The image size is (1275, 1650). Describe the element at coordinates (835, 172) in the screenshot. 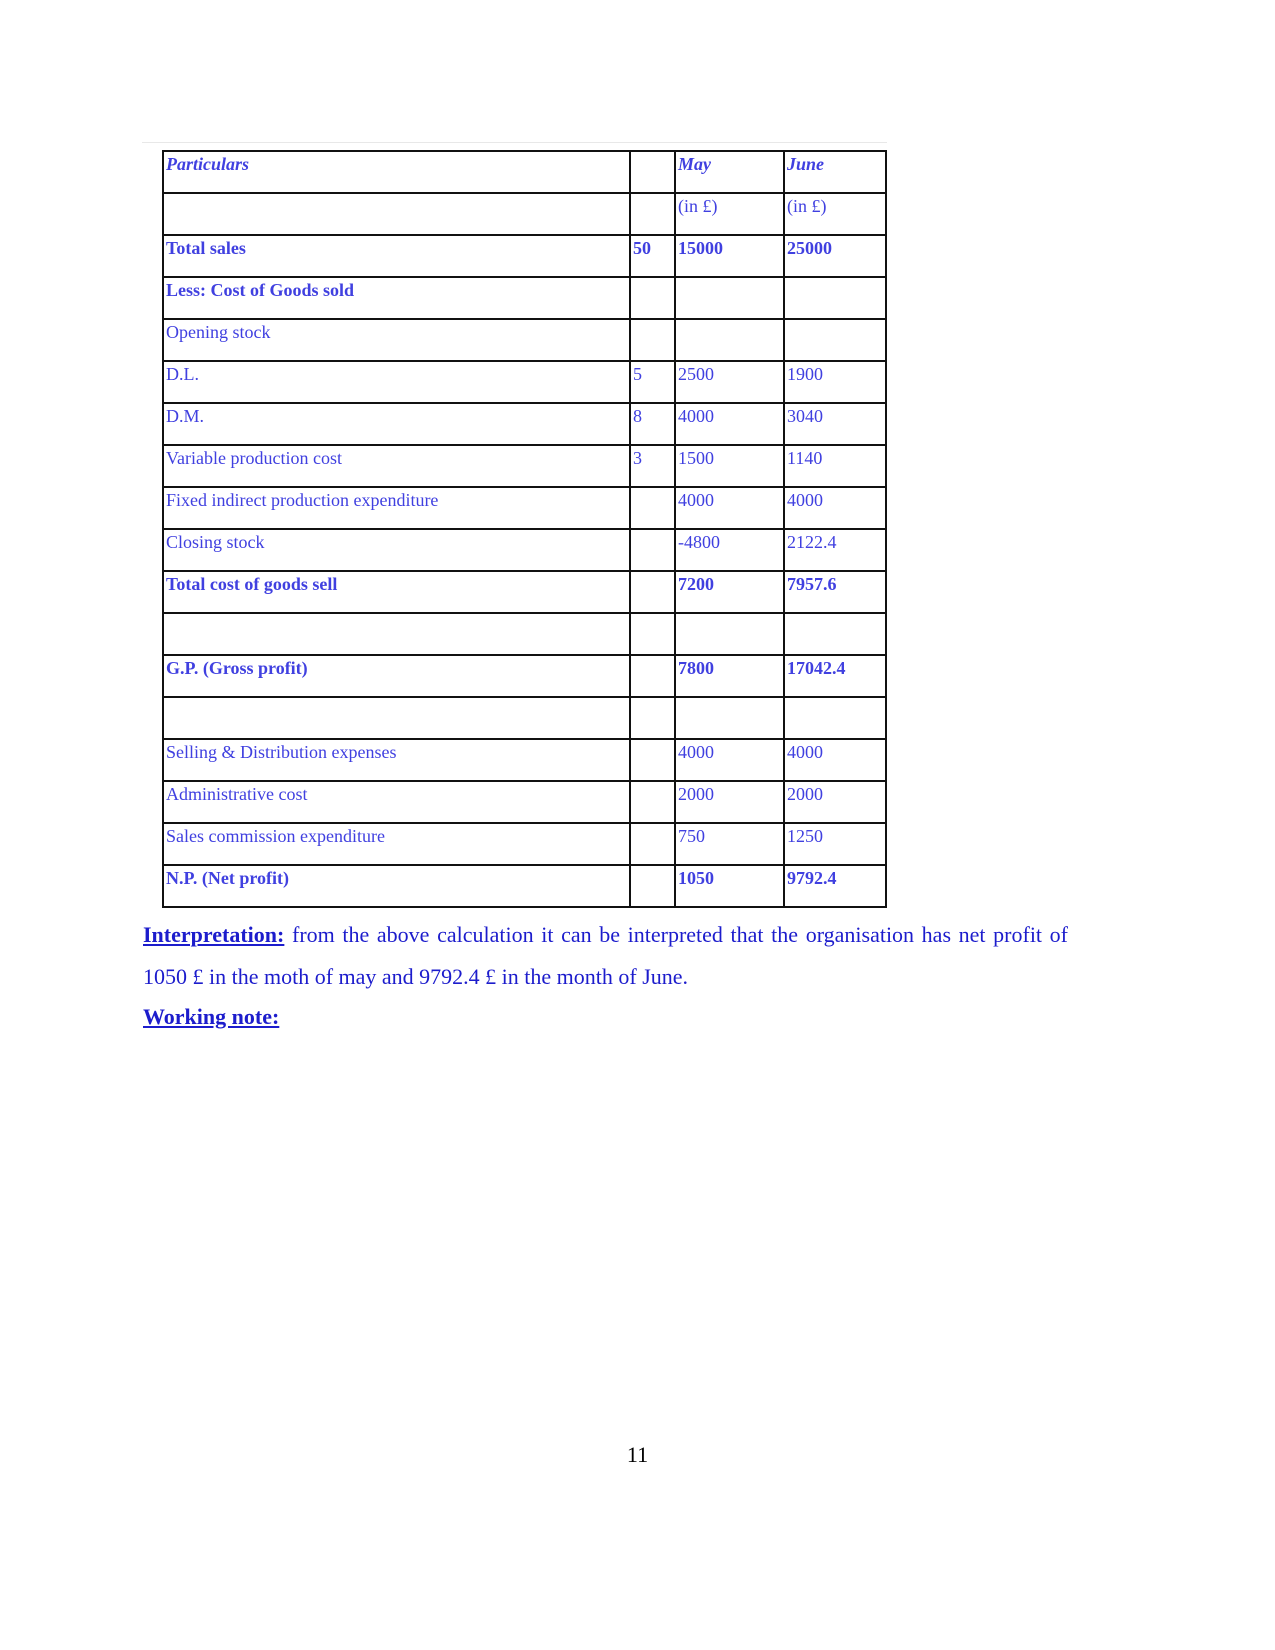

I see `header-june: June` at that location.